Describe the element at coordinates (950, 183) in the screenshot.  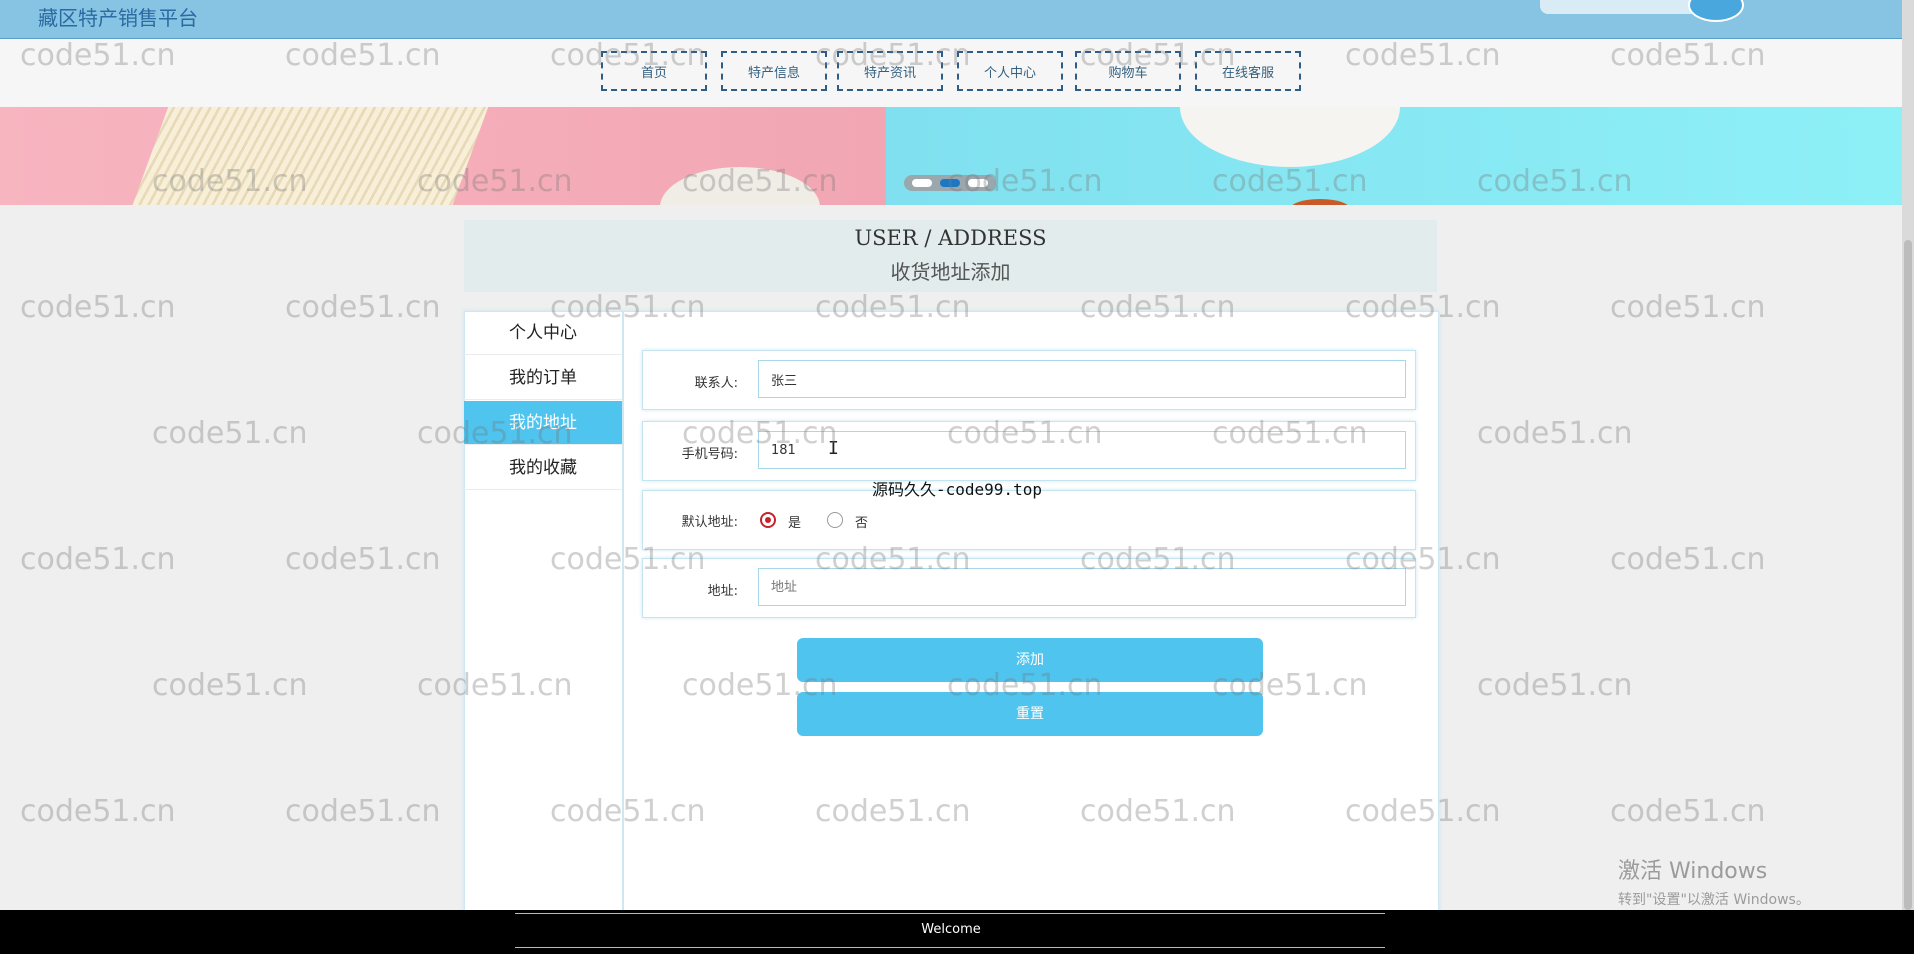
I see `carousel-dot-active` at that location.